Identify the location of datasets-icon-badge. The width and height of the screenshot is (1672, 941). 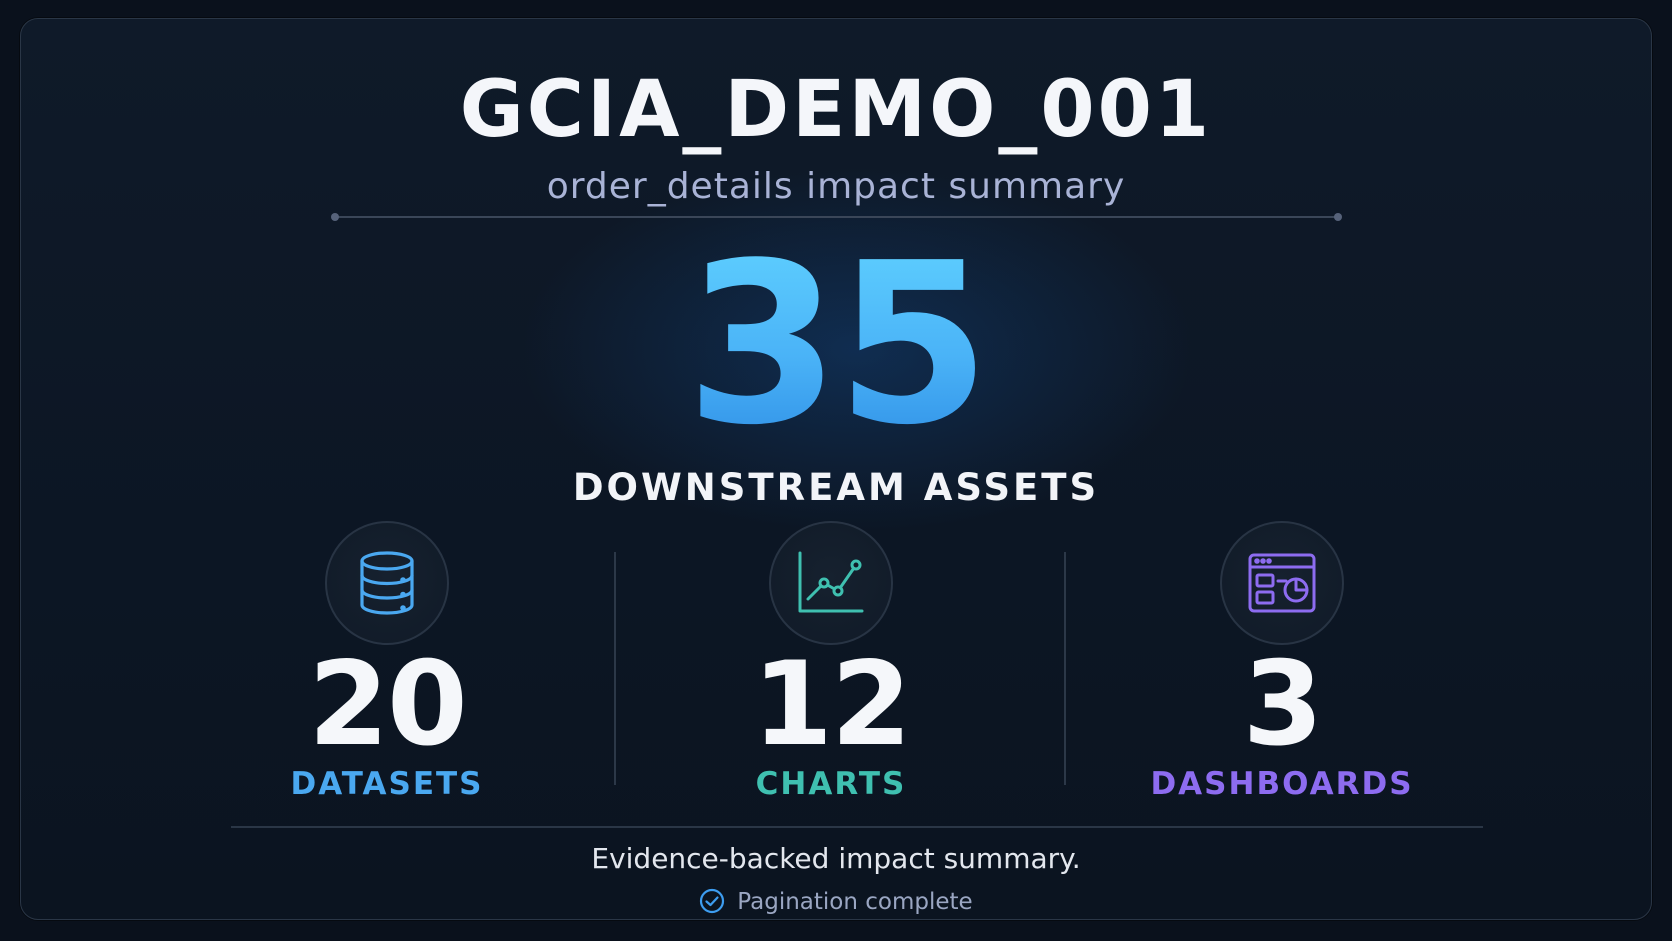
(387, 583).